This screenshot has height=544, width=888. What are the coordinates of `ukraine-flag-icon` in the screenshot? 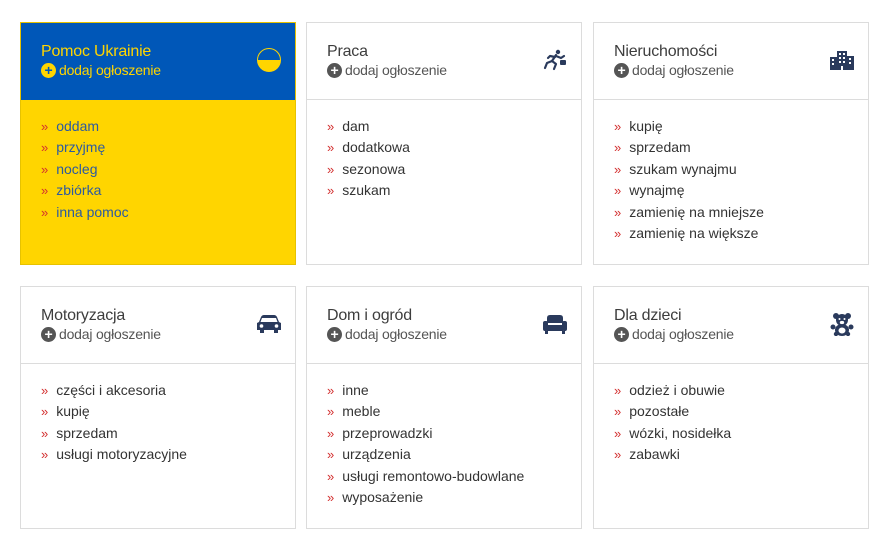 It's located at (269, 60).